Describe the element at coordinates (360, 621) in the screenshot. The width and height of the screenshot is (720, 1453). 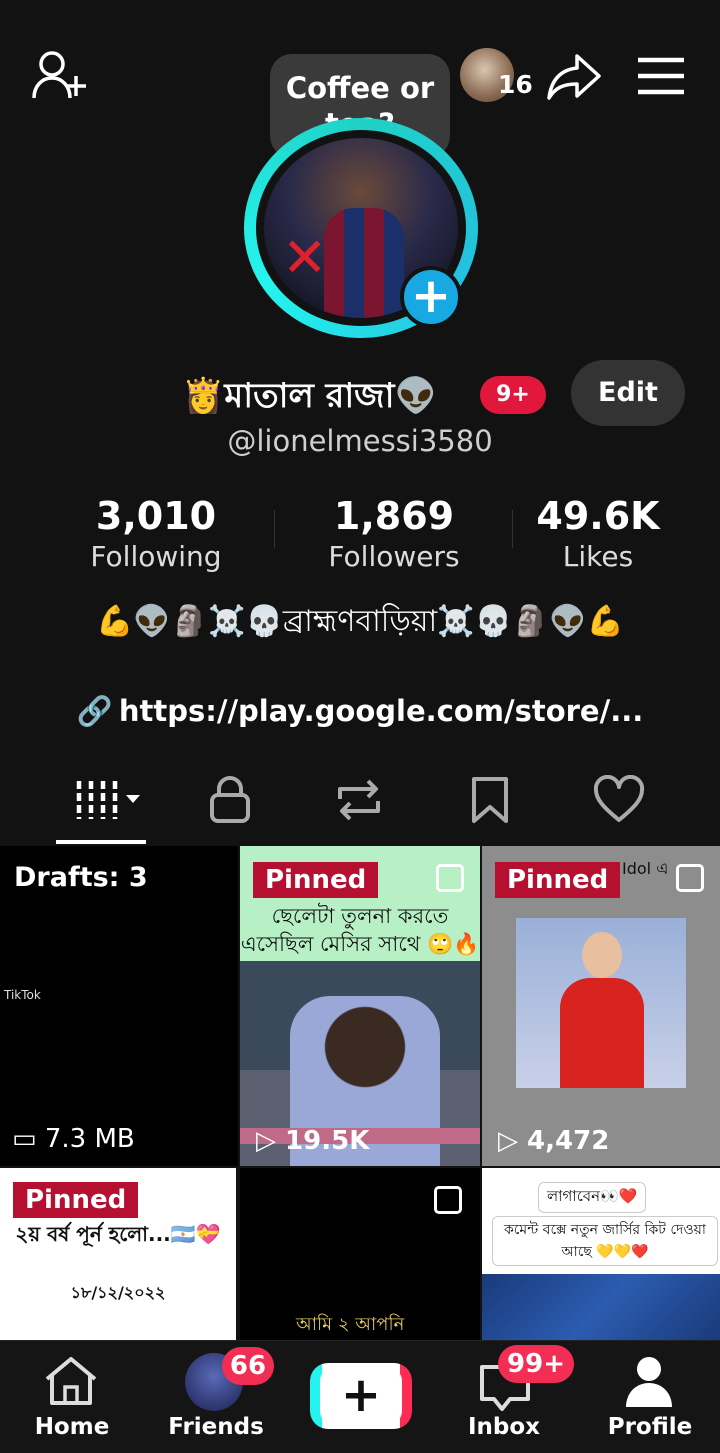
I see `bio: 💪👽🗿☠️💀ব্রাহ্মণবাড়িয়া☠️💀🗿👽💪` at that location.